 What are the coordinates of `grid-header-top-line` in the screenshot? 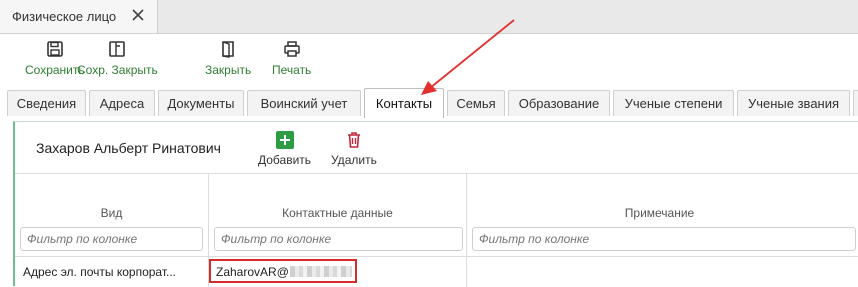 It's located at (436, 173).